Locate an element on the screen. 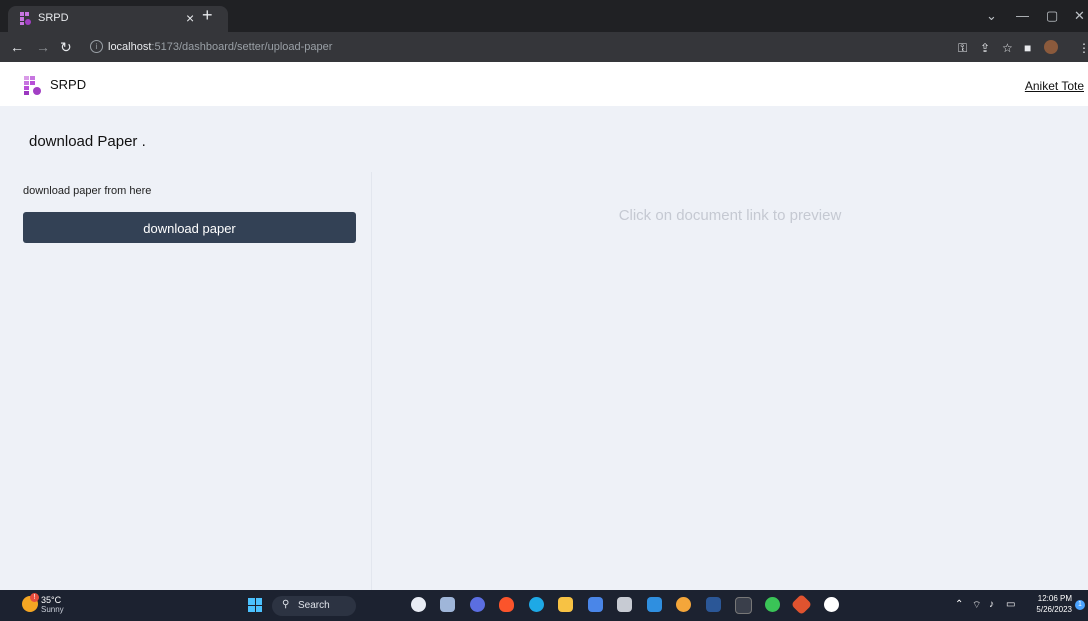  close-window-icon: ✕ is located at coordinates (1079, 16).